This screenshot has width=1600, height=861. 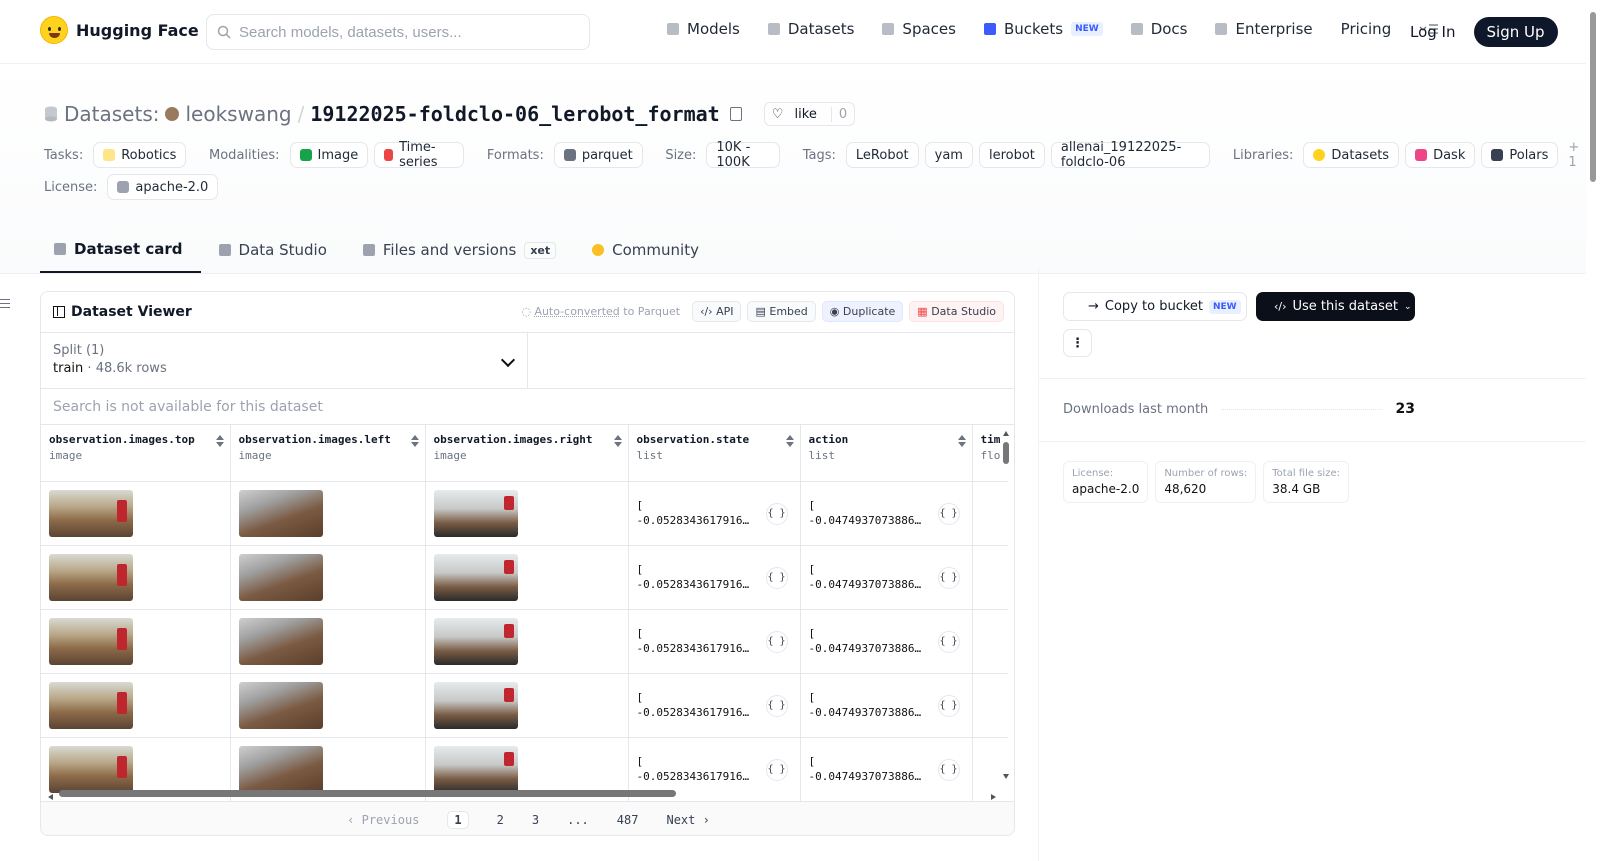 I want to click on tag-time-series: Time-series, so click(x=419, y=155).